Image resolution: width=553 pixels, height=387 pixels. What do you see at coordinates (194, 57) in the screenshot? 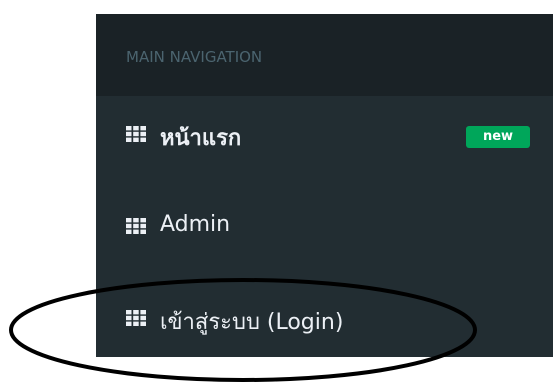
I see `nav-header-label: MAIN NAVIGATION` at bounding box center [194, 57].